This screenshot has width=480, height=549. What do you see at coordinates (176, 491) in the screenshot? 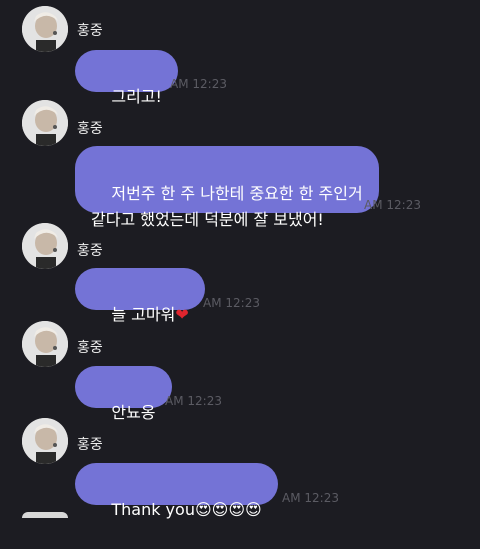
I see `message-bubble: Thank you😍😍😍😍` at bounding box center [176, 491].